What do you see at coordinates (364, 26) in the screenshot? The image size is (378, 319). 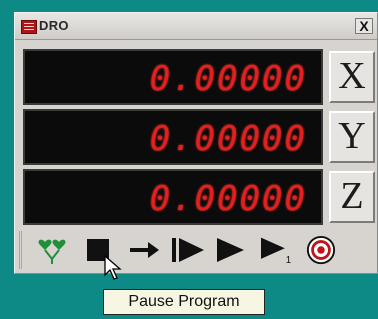 I see `close-button: X` at bounding box center [364, 26].